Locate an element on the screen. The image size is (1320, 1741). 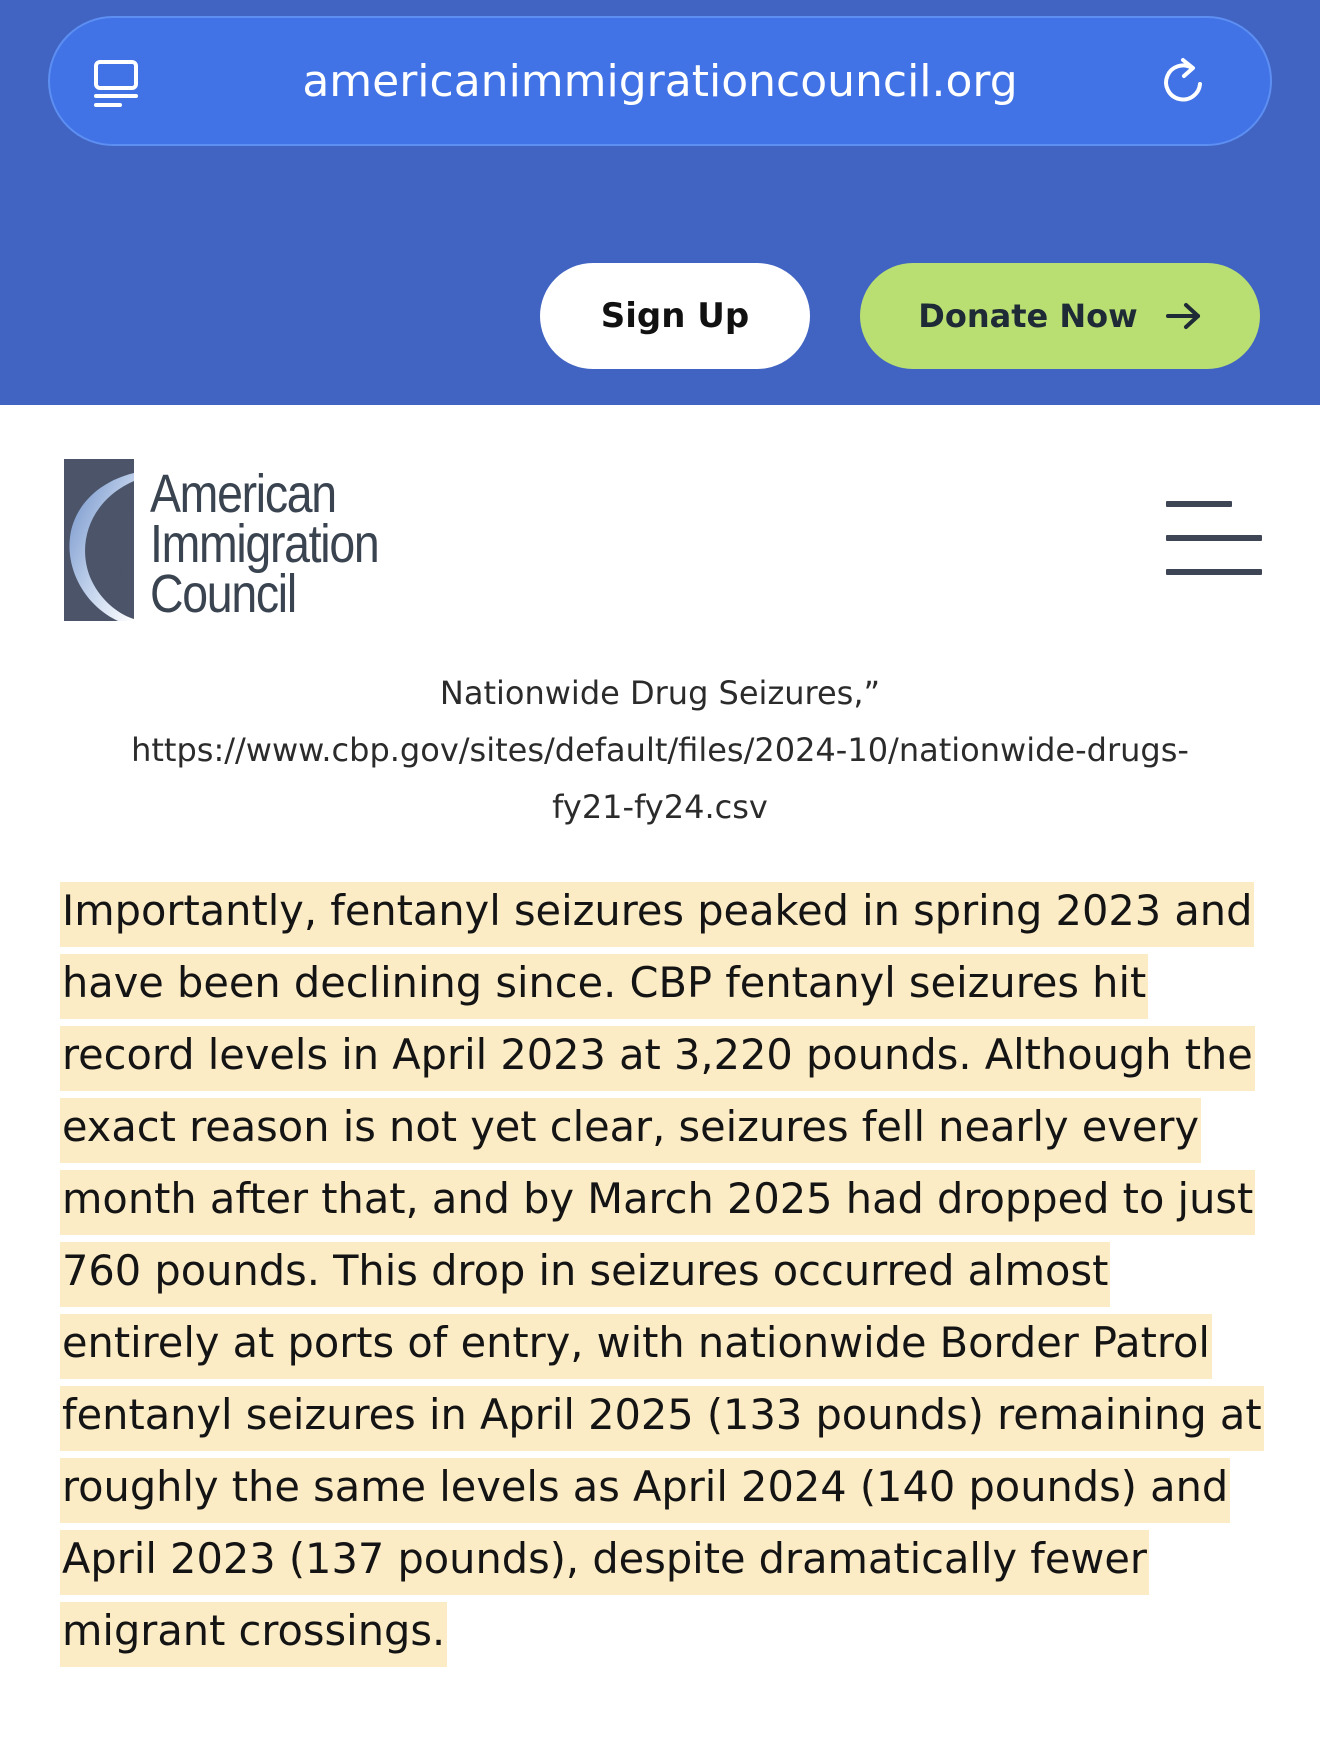
sign-up-button: Sign Up is located at coordinates (675, 316).